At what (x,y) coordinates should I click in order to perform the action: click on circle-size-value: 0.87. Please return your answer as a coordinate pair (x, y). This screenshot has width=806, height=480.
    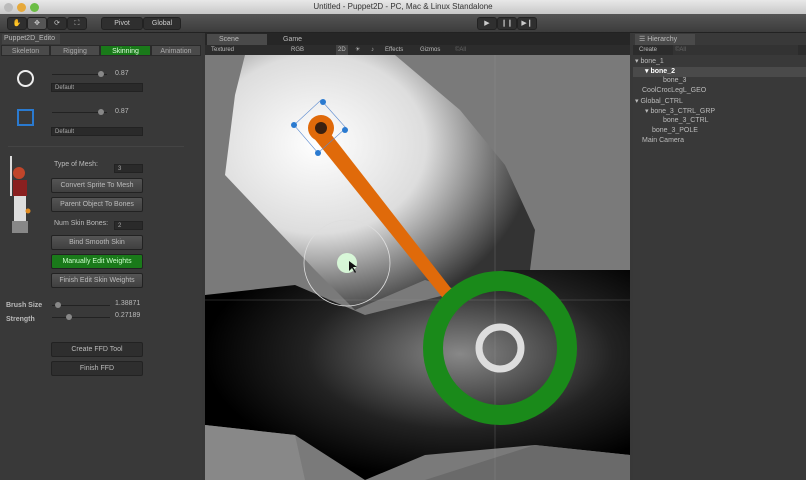
    Looking at the image, I should click on (122, 73).